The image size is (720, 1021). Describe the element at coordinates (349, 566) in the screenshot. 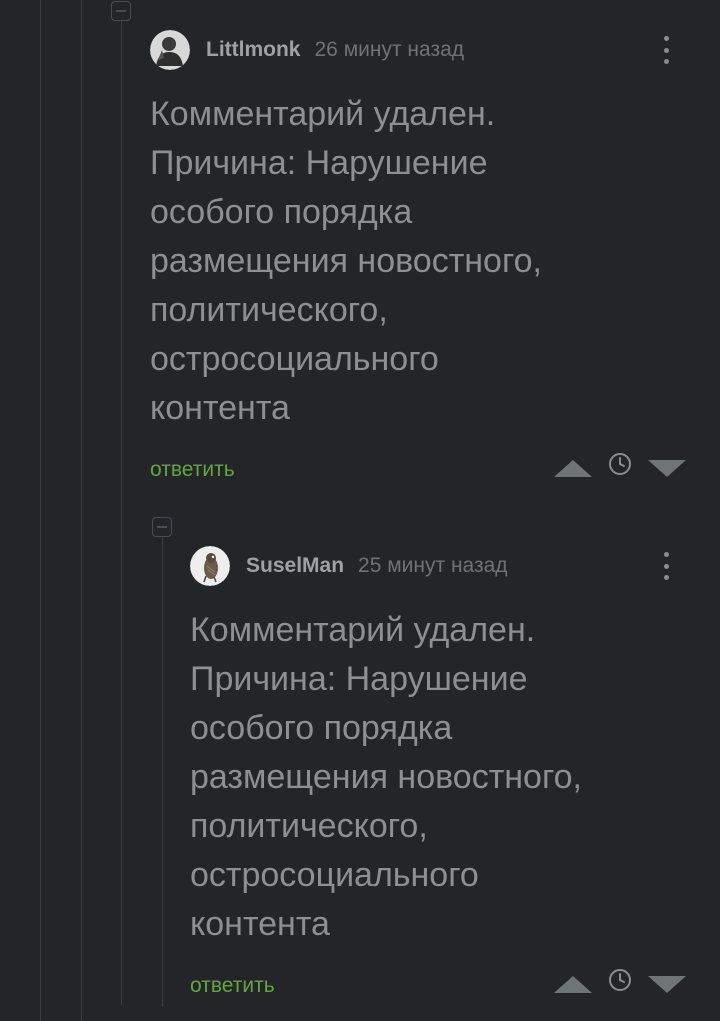

I see `comment-header: SuselMan 25 минут назад` at that location.